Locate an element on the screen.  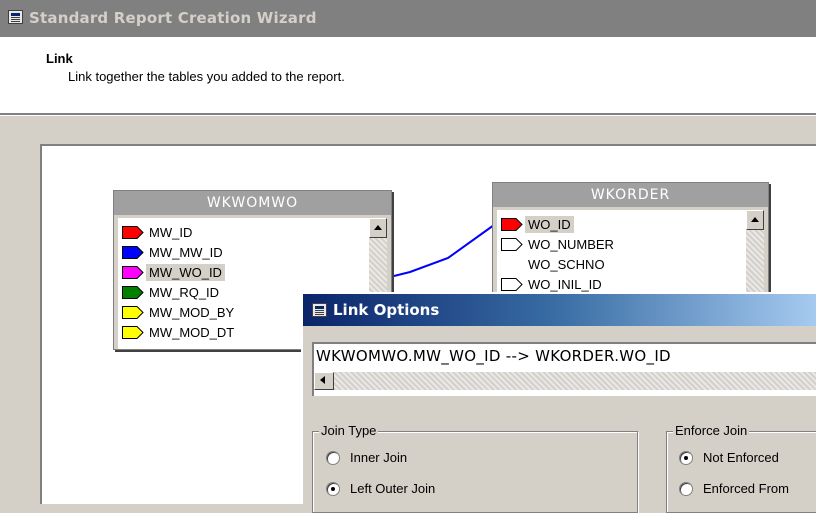
link-expression-scrollbar is located at coordinates (565, 381).